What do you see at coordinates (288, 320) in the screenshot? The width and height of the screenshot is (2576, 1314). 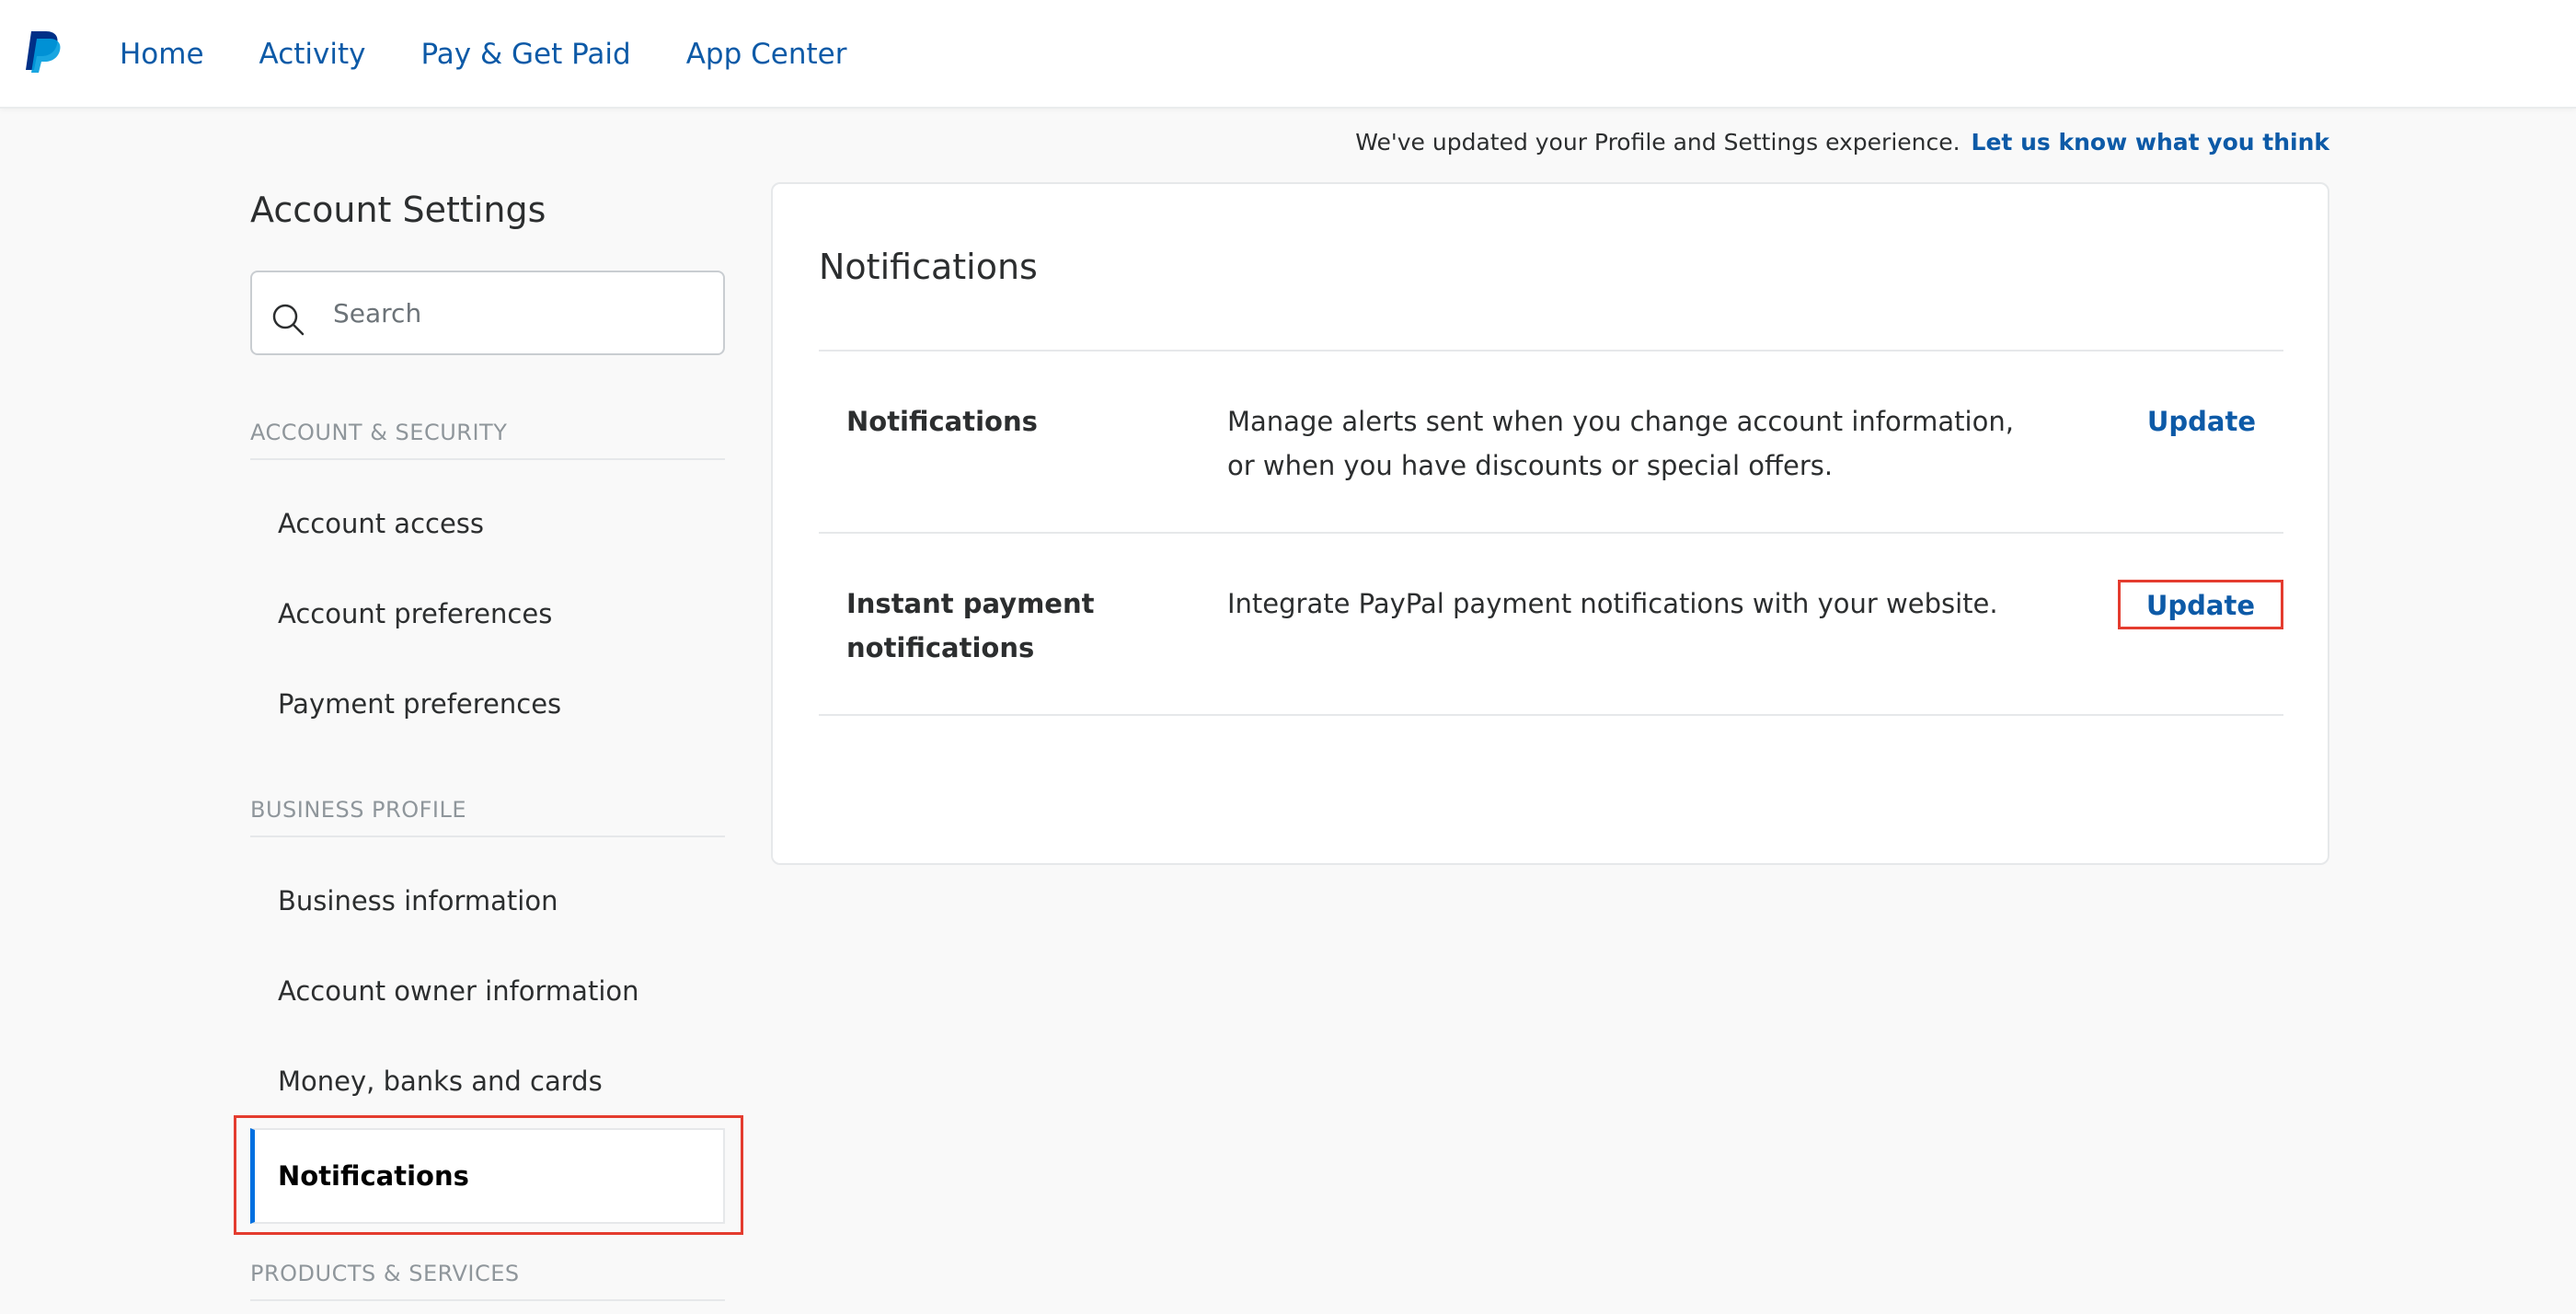 I see `search-icon` at bounding box center [288, 320].